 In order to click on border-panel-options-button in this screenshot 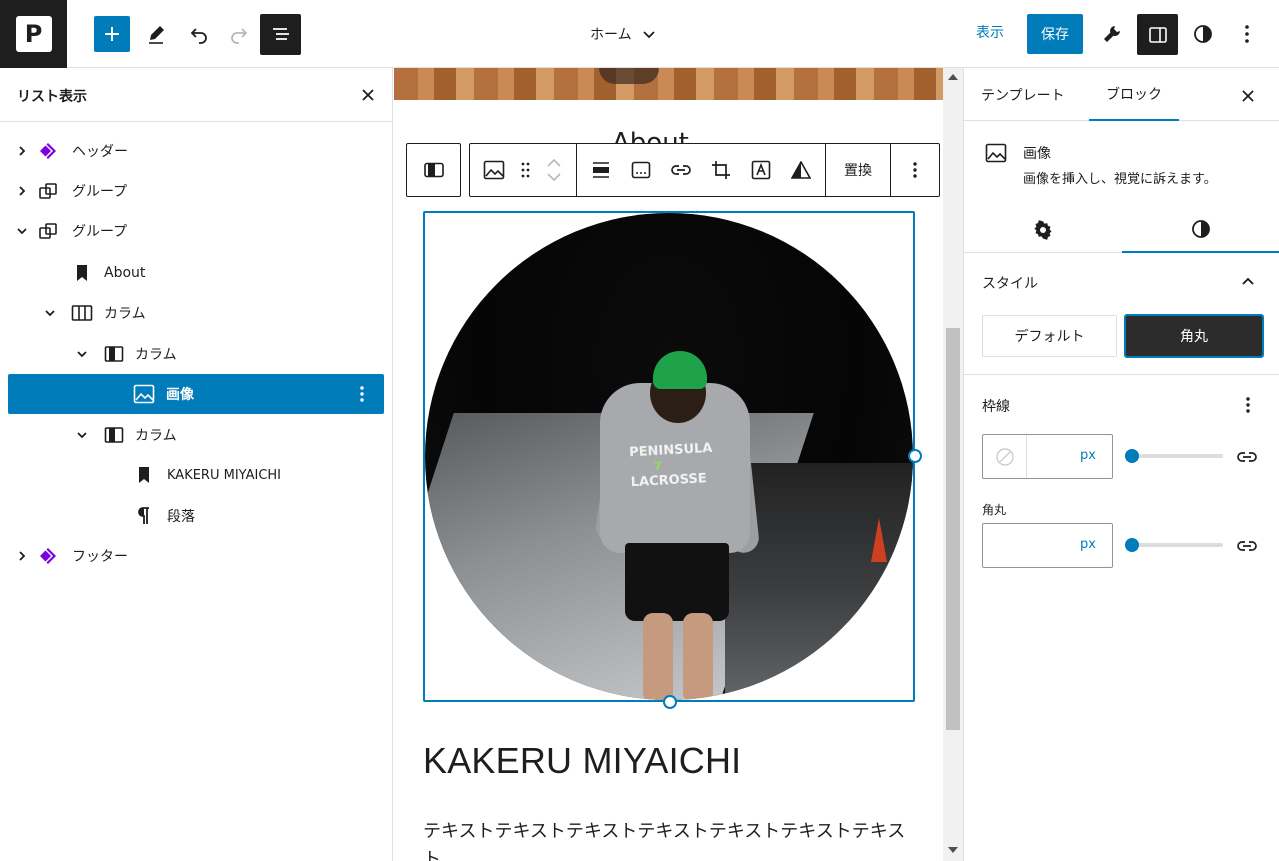, I will do `click(1248, 405)`.